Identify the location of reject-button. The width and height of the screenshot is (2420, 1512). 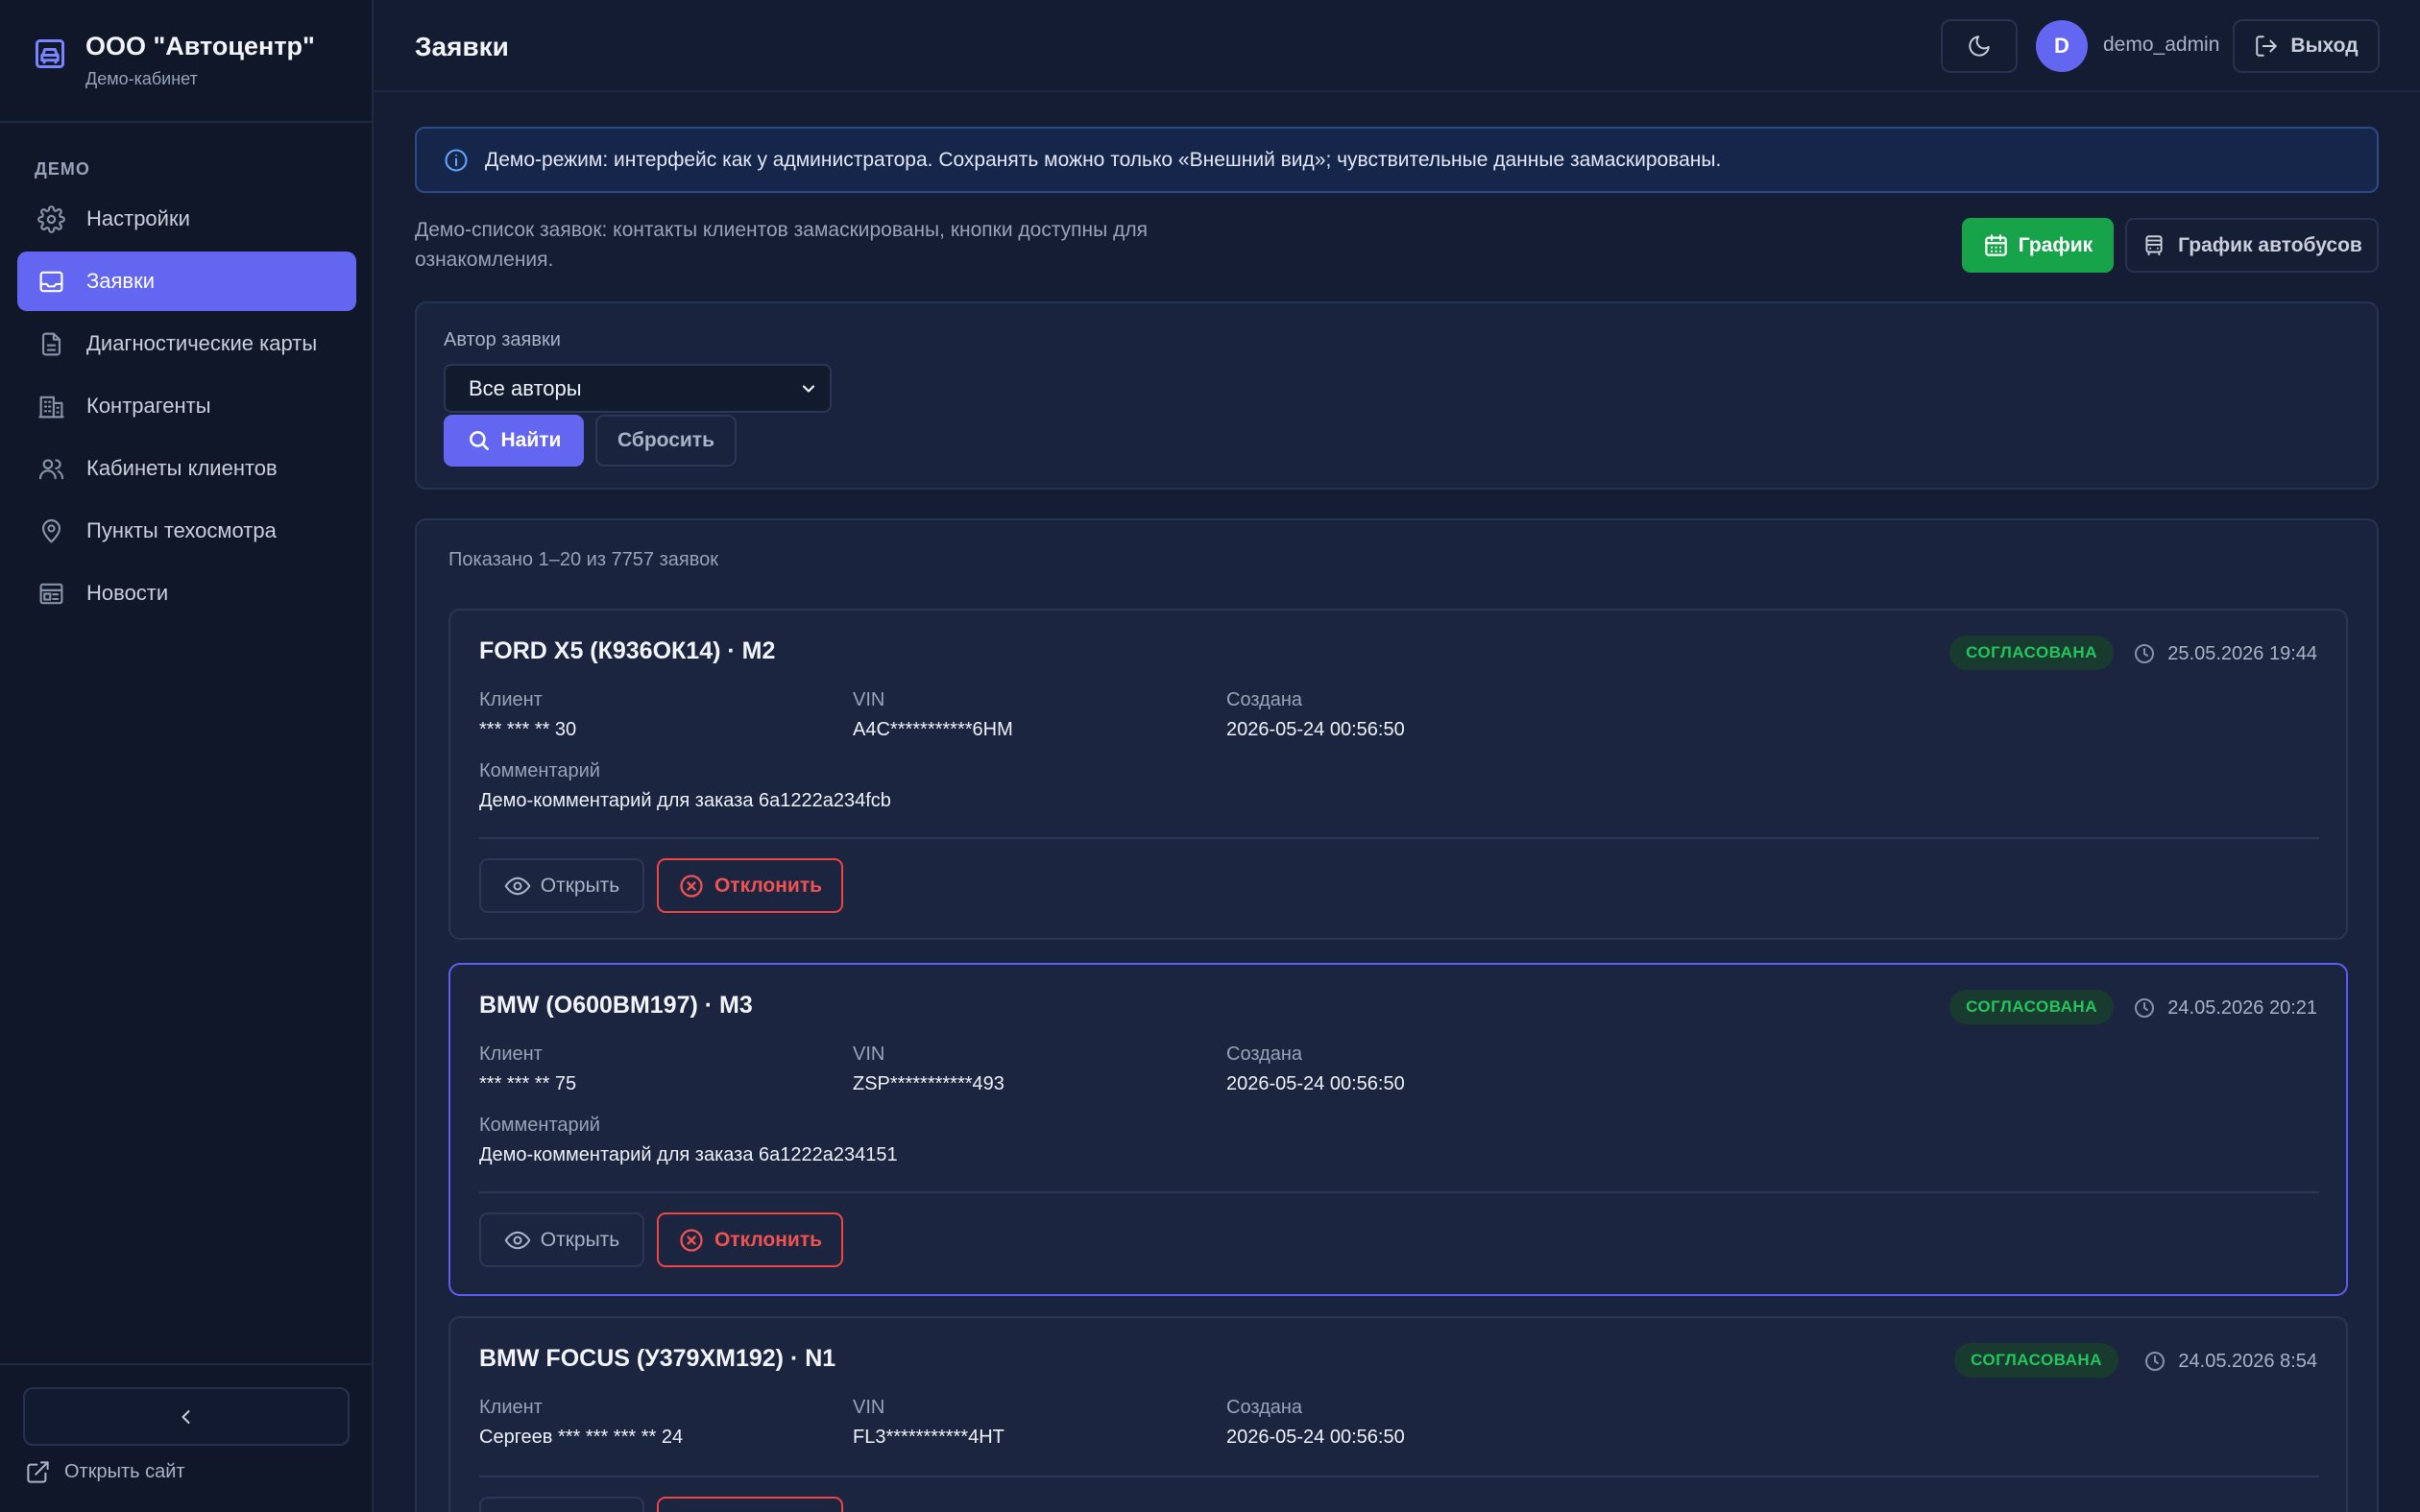
(750, 1504).